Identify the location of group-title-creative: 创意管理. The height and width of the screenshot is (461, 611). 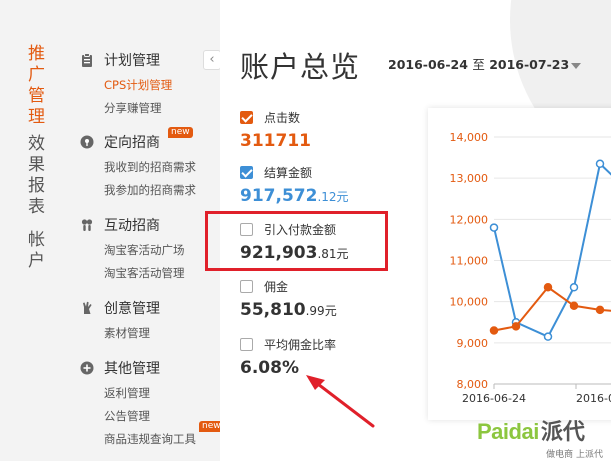
(120, 308).